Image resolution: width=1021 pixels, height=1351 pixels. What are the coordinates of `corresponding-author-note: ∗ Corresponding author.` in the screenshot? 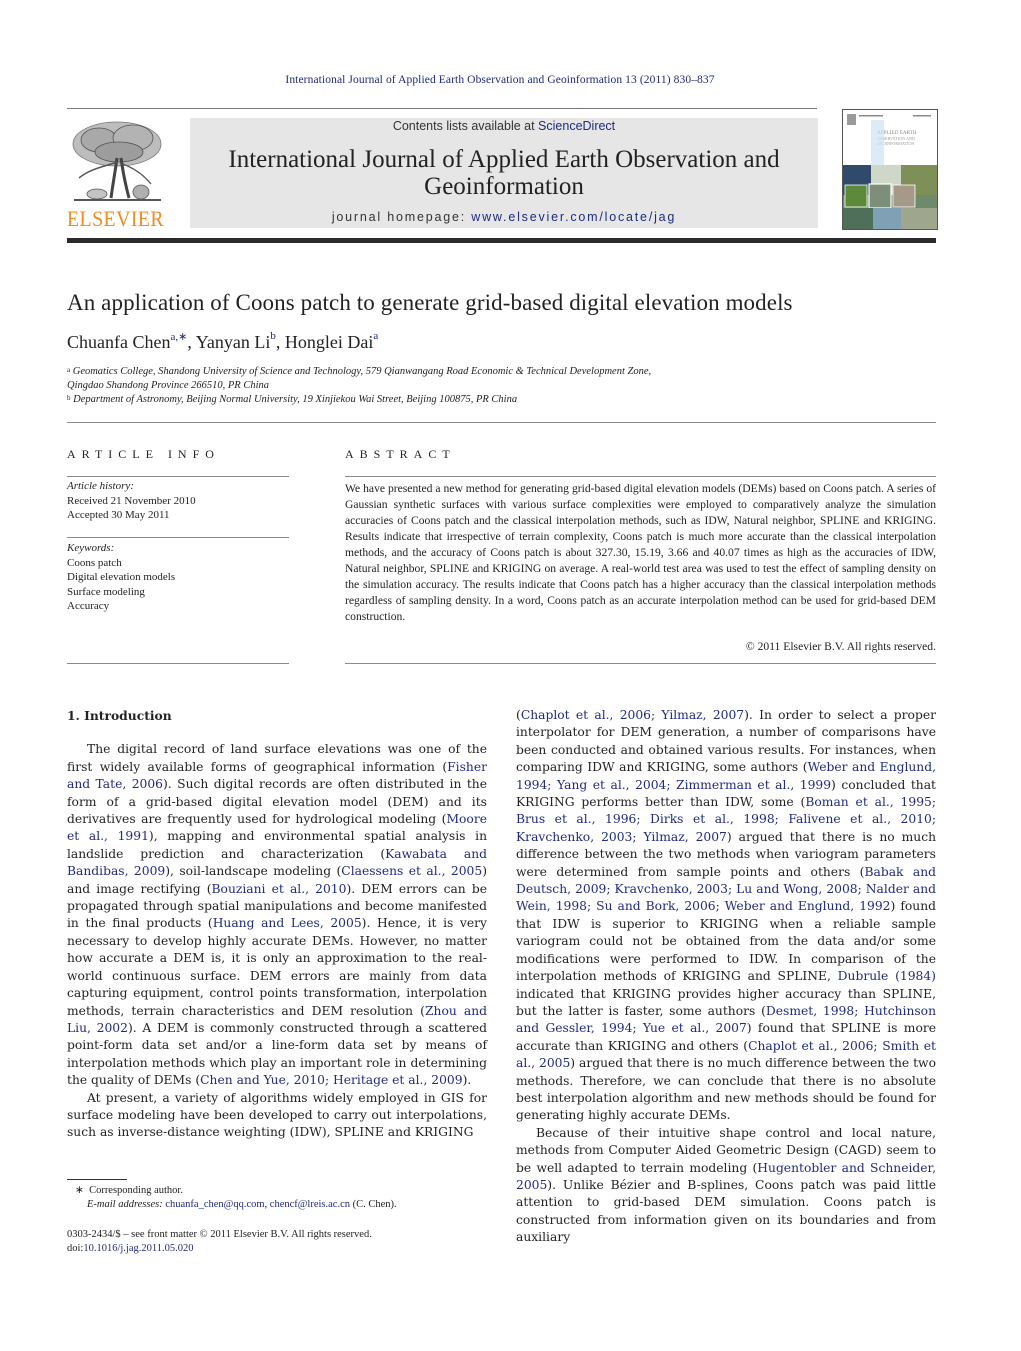 It's located at (129, 1190).